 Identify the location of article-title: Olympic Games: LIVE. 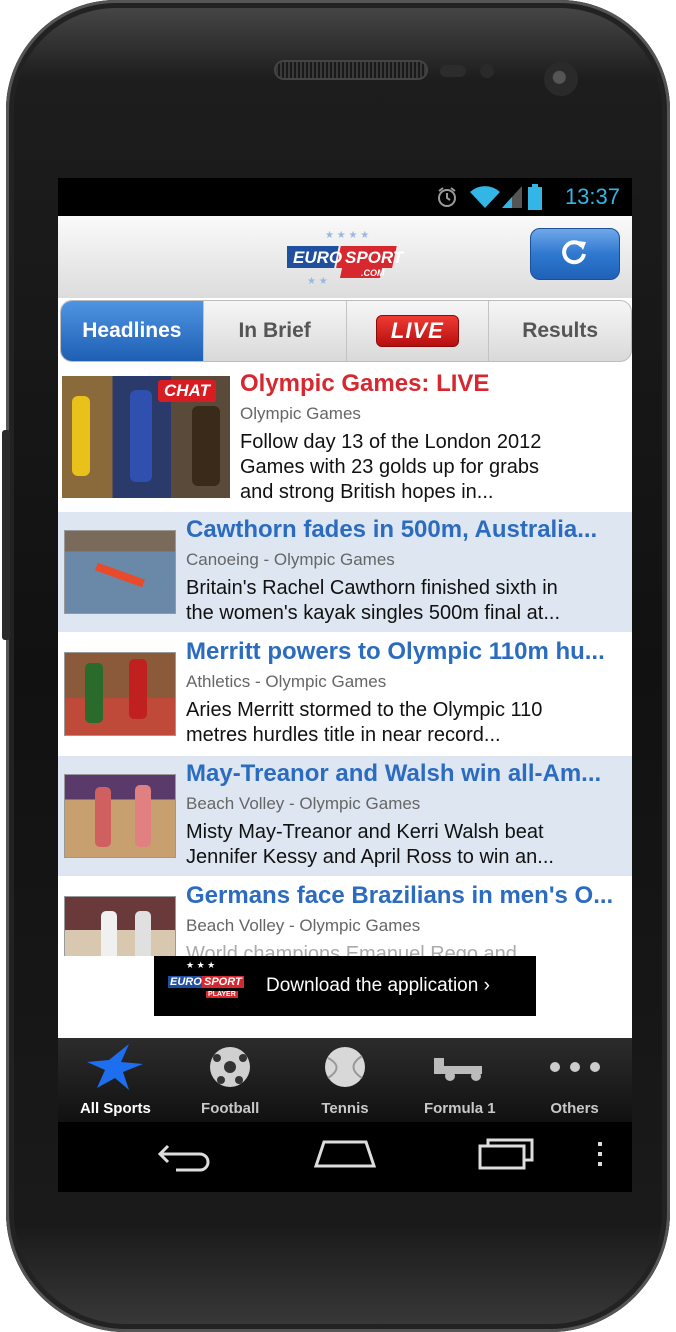
(365, 383).